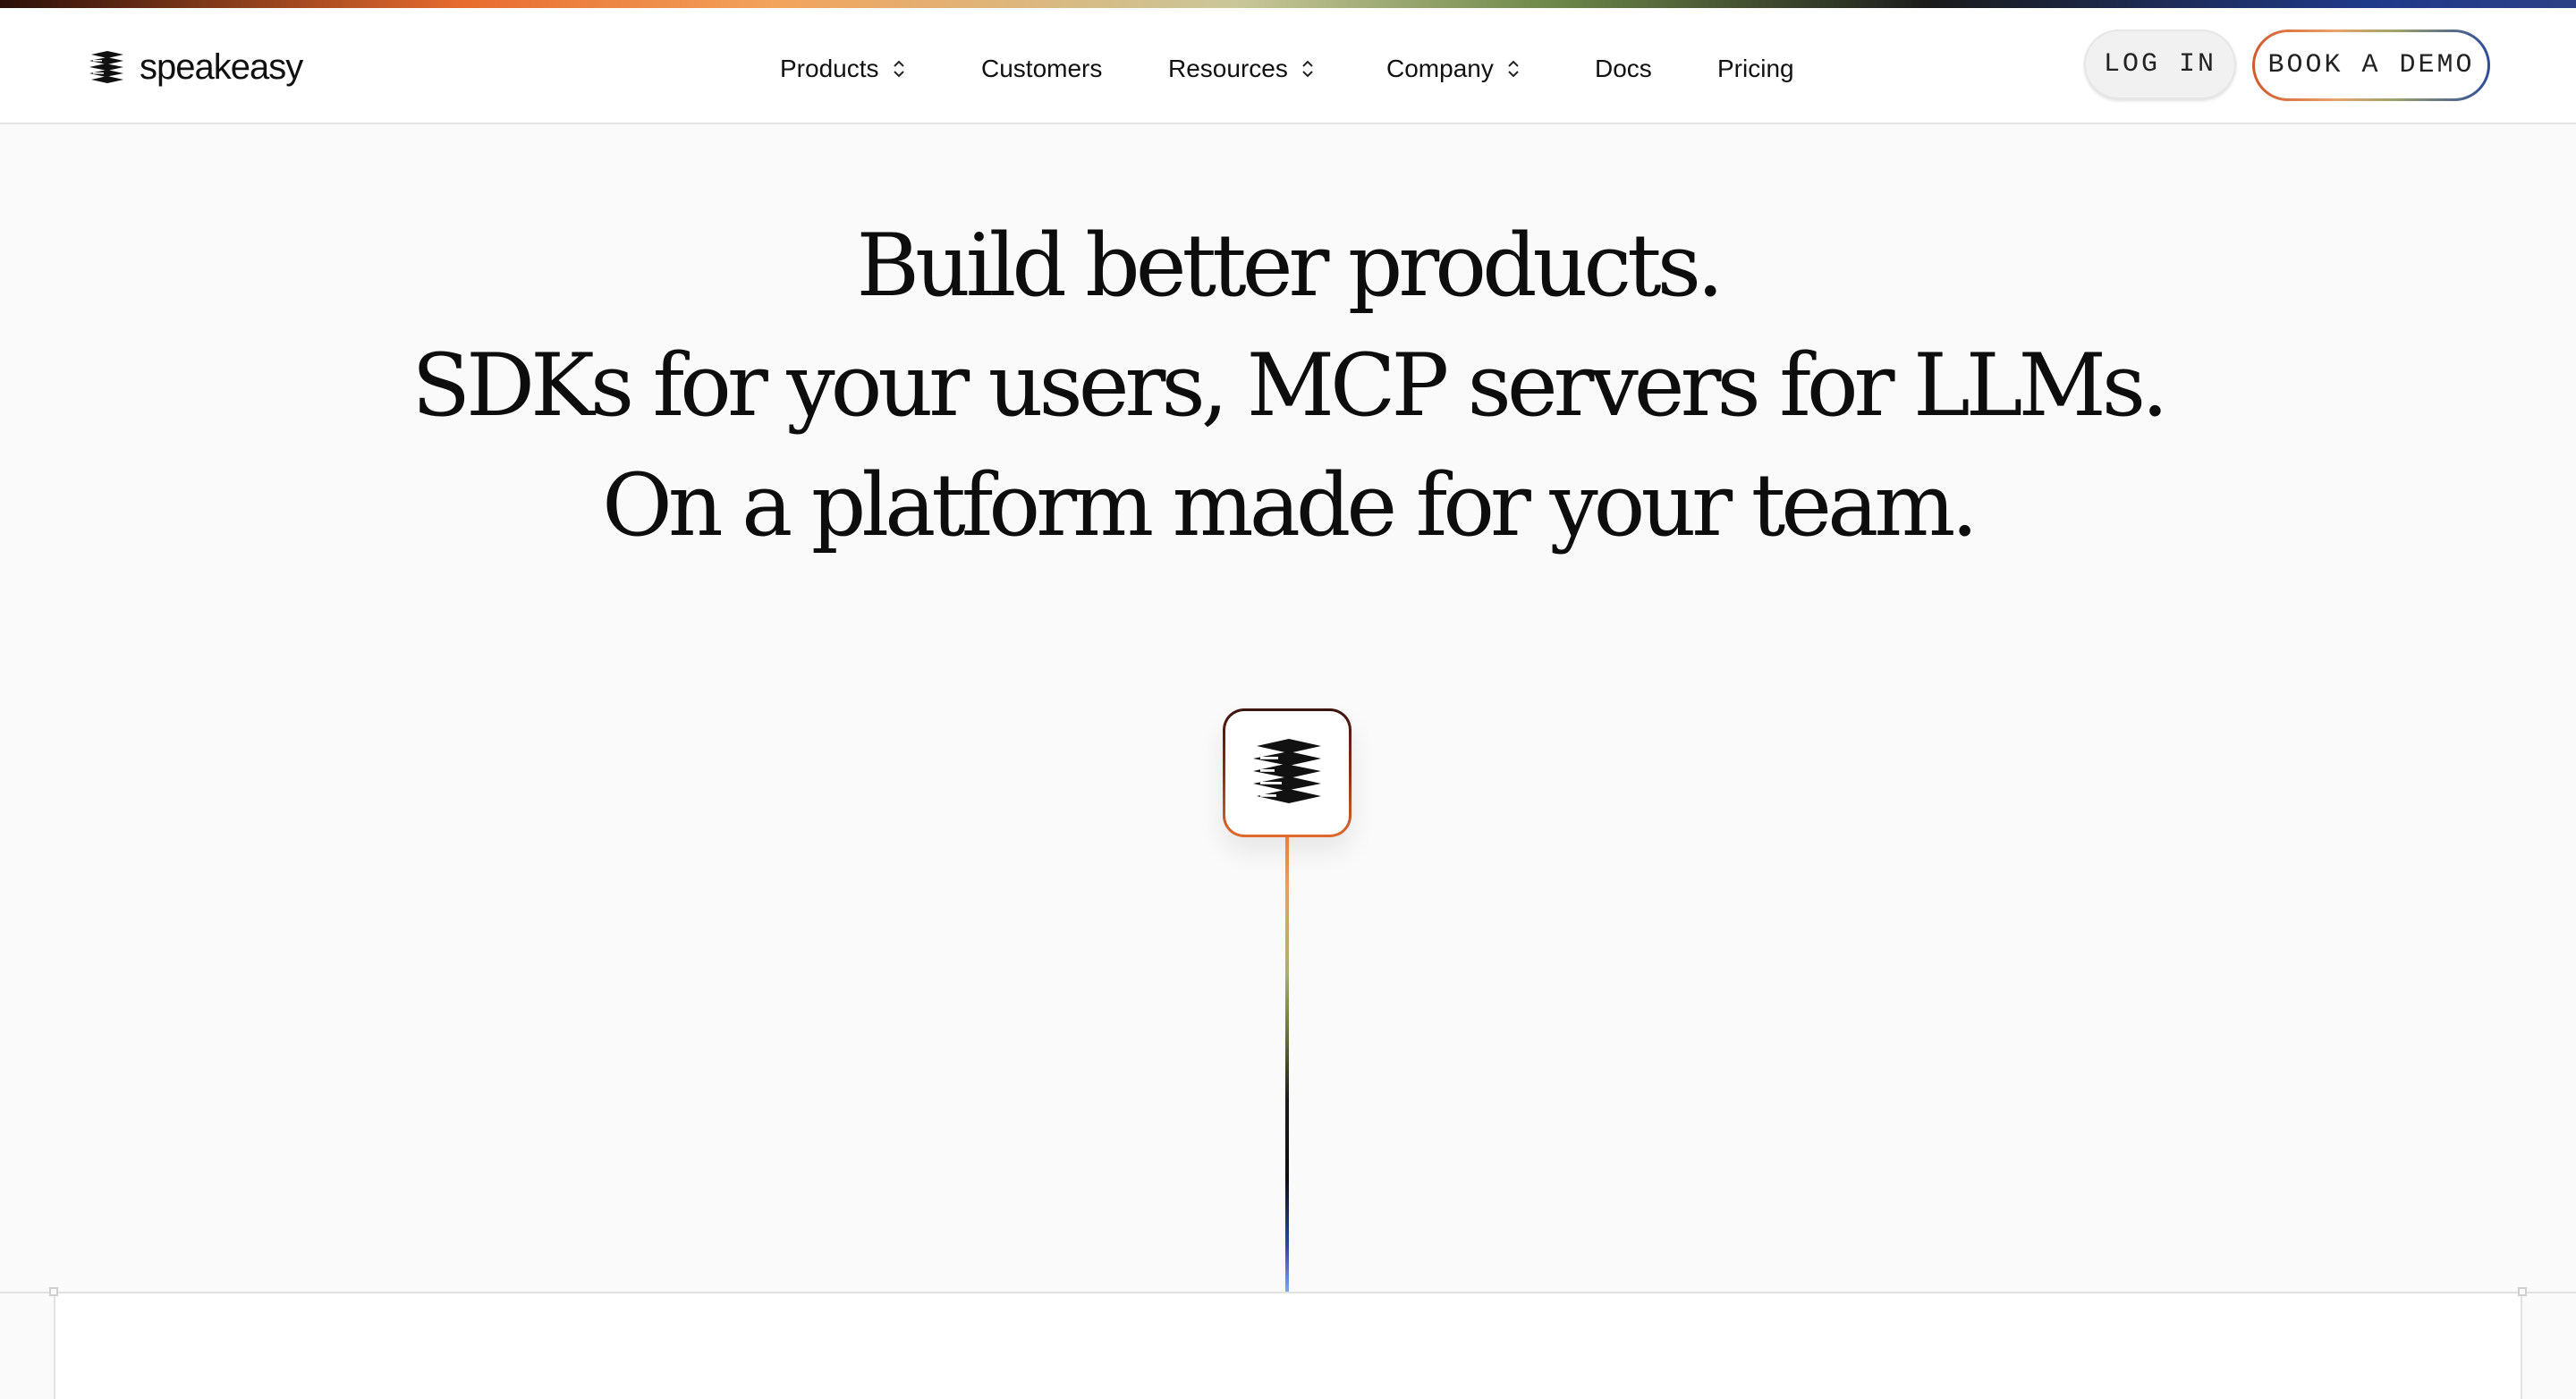  What do you see at coordinates (2160, 64) in the screenshot?
I see `login-button: LOG IN` at bounding box center [2160, 64].